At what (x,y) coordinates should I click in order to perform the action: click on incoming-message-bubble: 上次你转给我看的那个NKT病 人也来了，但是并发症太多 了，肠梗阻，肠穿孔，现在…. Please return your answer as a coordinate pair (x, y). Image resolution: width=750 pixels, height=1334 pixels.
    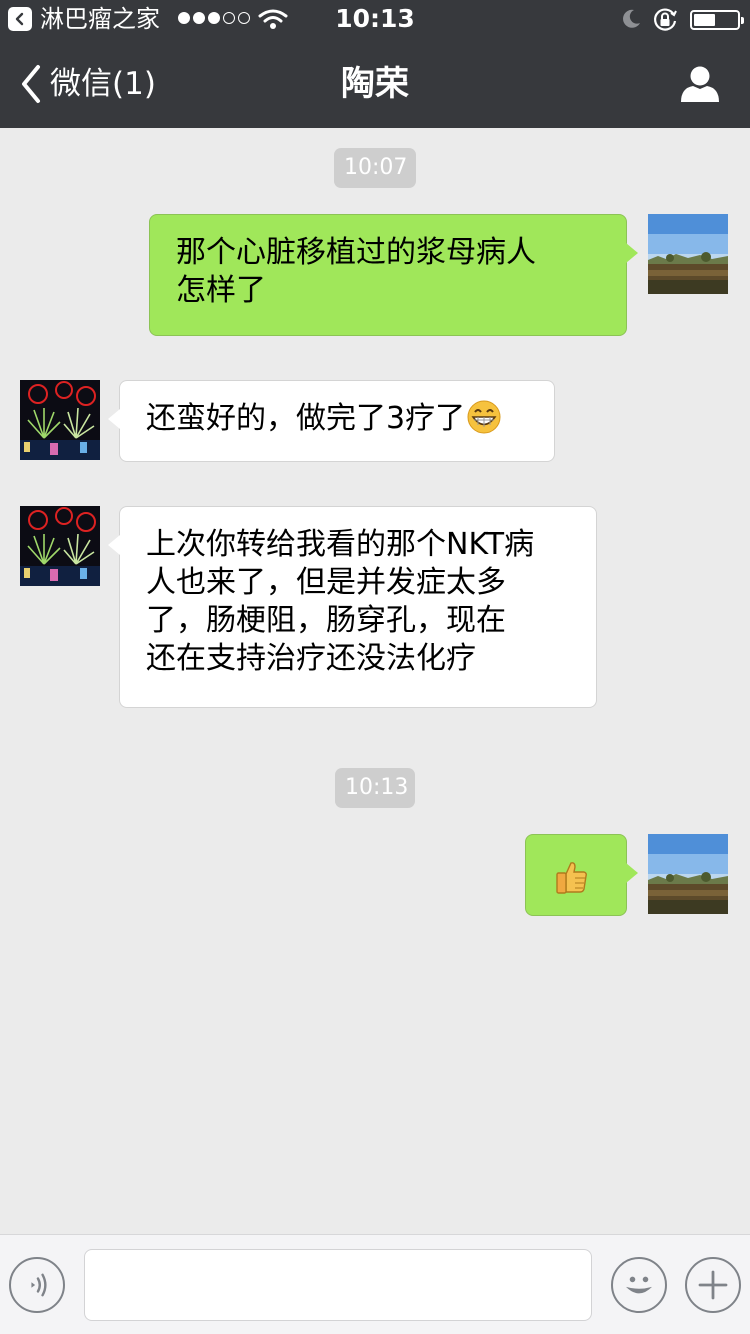
    Looking at the image, I should click on (352, 607).